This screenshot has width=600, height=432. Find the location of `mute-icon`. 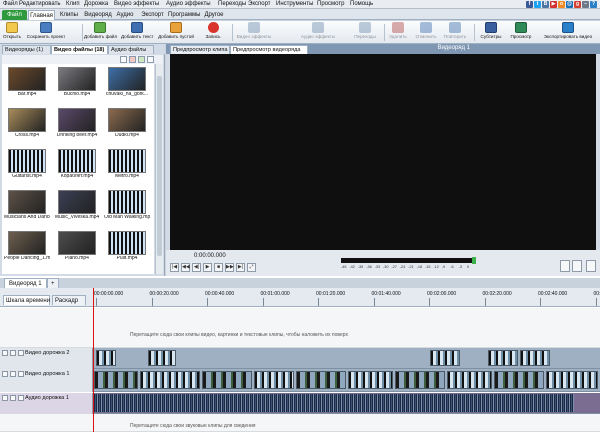

mute-icon is located at coordinates (21, 398).